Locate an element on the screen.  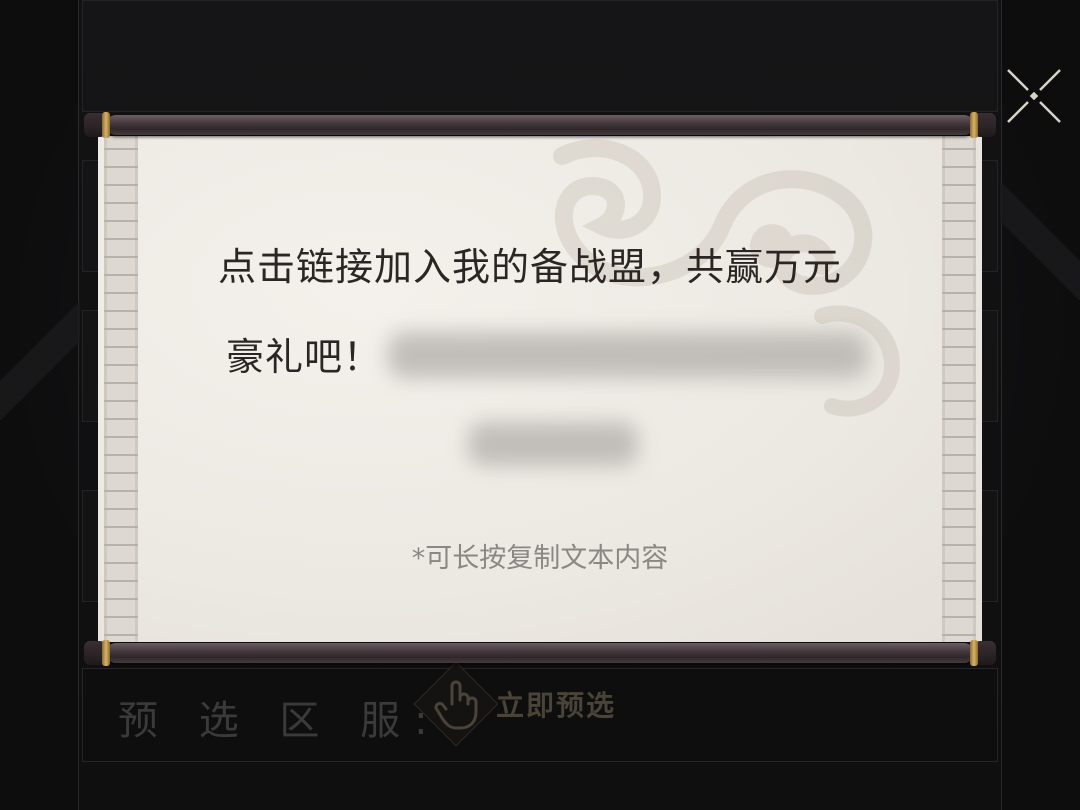
region-label: 预 选 区 服: is located at coordinates (280, 721).